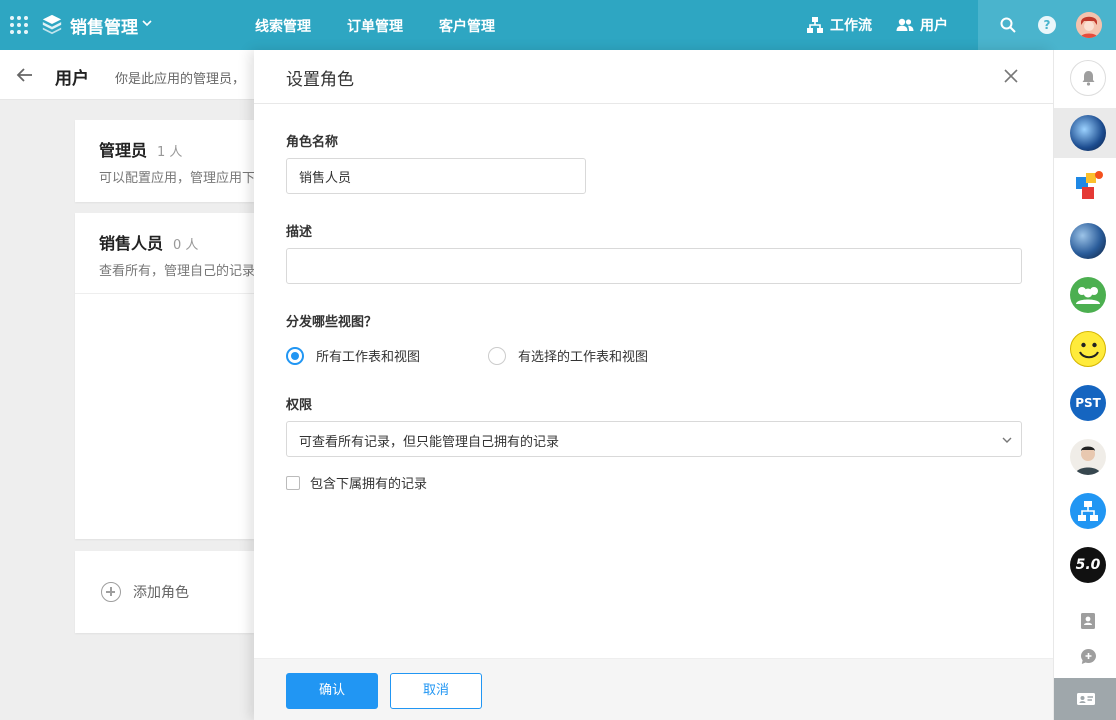 This screenshot has height=720, width=1116. What do you see at coordinates (1088, 241) in the screenshot?
I see `rail-app-globe-icon` at bounding box center [1088, 241].